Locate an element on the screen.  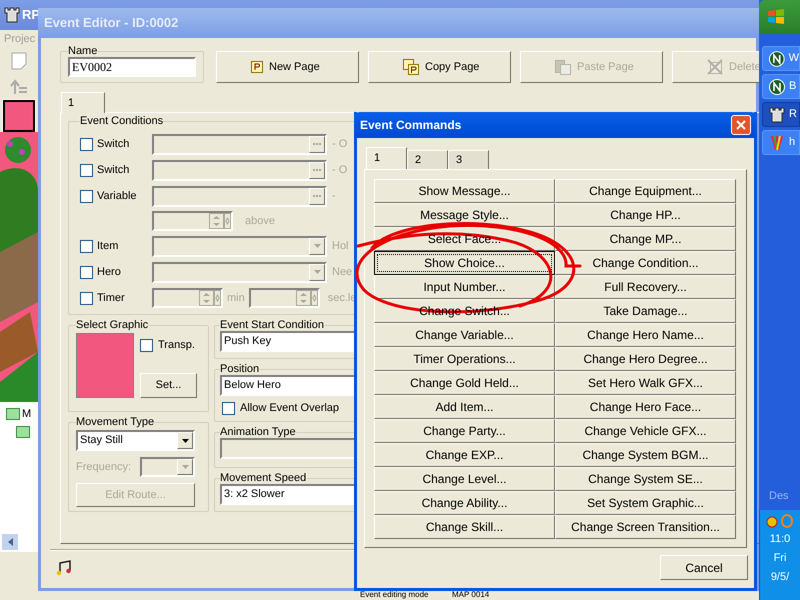
number-field is located at coordinates (192, 221).